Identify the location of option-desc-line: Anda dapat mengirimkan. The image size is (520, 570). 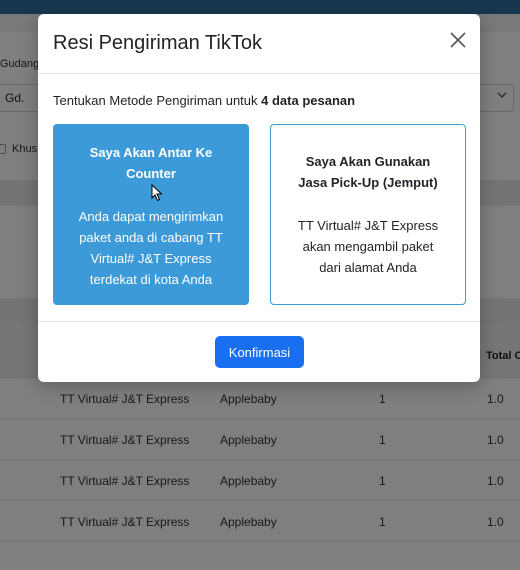
(151, 216).